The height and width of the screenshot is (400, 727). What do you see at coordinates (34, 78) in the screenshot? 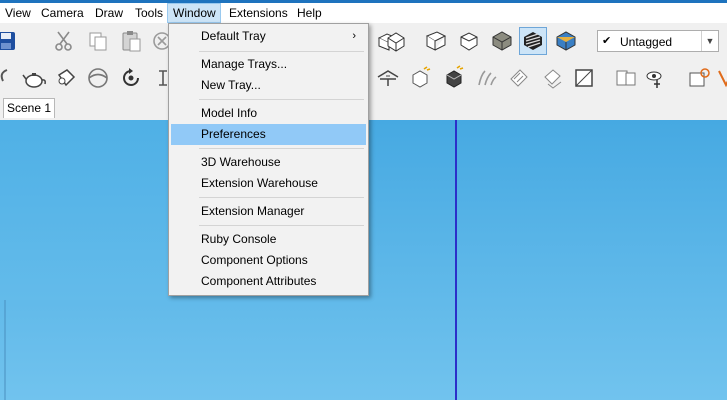
I see `teapot-icon` at bounding box center [34, 78].